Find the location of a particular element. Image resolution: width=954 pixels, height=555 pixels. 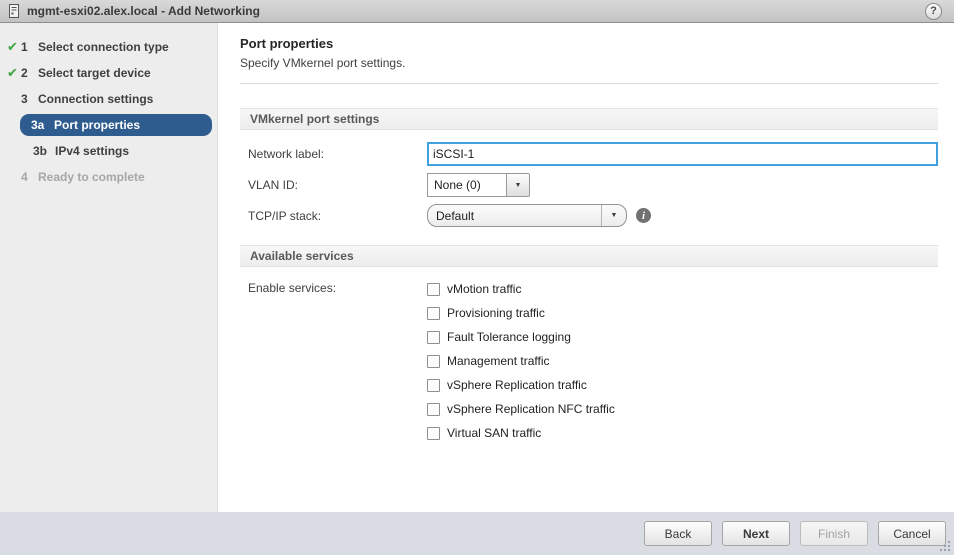

sidebar-item-ipv4-settings: 3b IPv4 settings is located at coordinates (108, 151).